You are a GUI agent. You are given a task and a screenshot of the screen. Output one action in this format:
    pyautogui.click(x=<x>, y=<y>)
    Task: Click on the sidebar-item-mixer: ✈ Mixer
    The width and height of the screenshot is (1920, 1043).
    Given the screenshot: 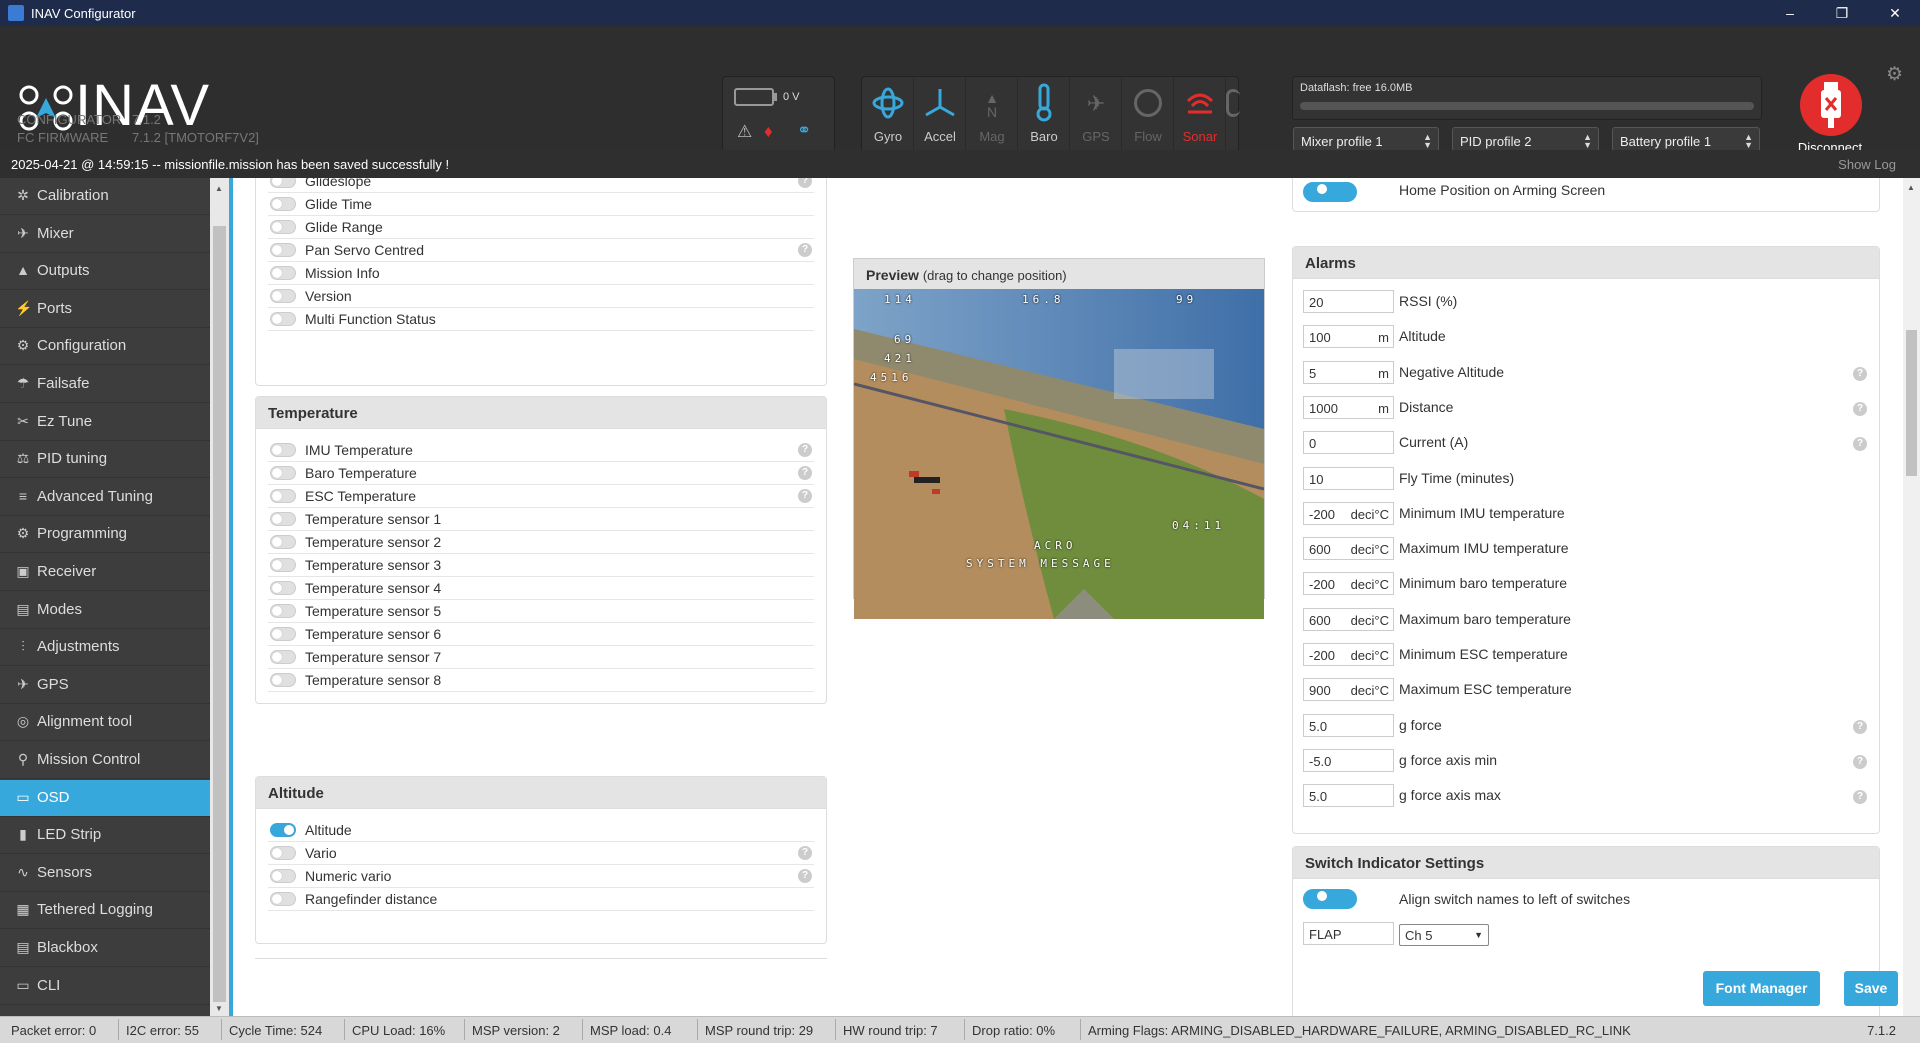 What is the action you would take?
    pyautogui.click(x=105, y=234)
    